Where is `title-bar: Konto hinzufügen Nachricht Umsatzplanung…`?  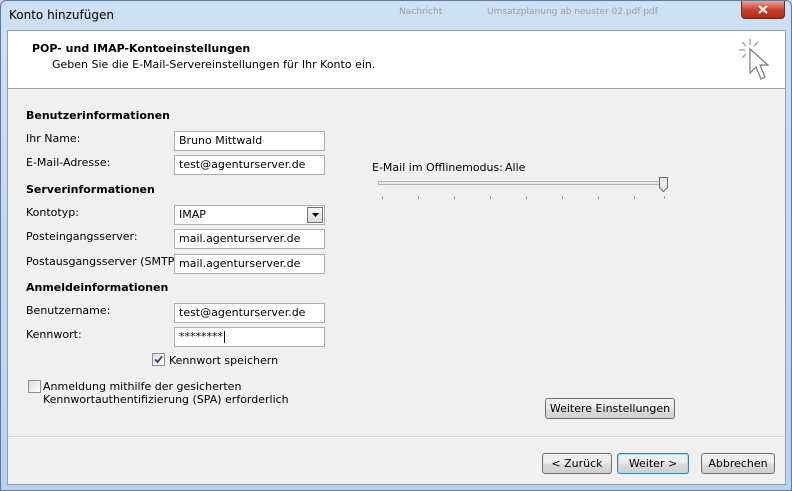 title-bar: Konto hinzufügen Nachricht Umsatzplanung… is located at coordinates (396, 15).